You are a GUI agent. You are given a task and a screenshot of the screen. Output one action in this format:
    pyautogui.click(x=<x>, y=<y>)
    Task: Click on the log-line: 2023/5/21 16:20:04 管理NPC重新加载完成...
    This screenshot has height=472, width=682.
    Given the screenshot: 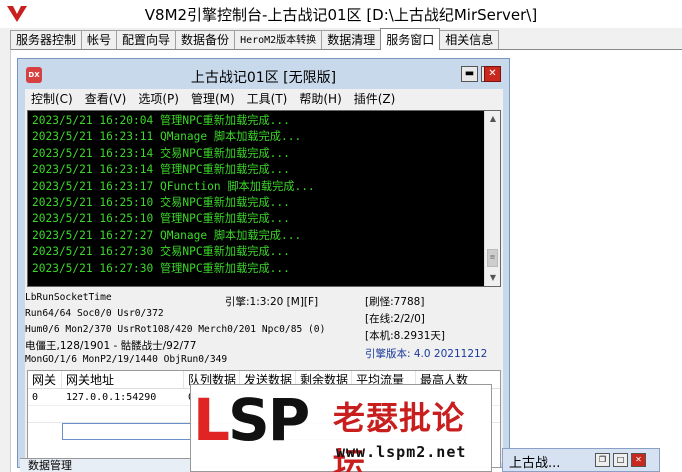 What is the action you would take?
    pyautogui.click(x=161, y=120)
    